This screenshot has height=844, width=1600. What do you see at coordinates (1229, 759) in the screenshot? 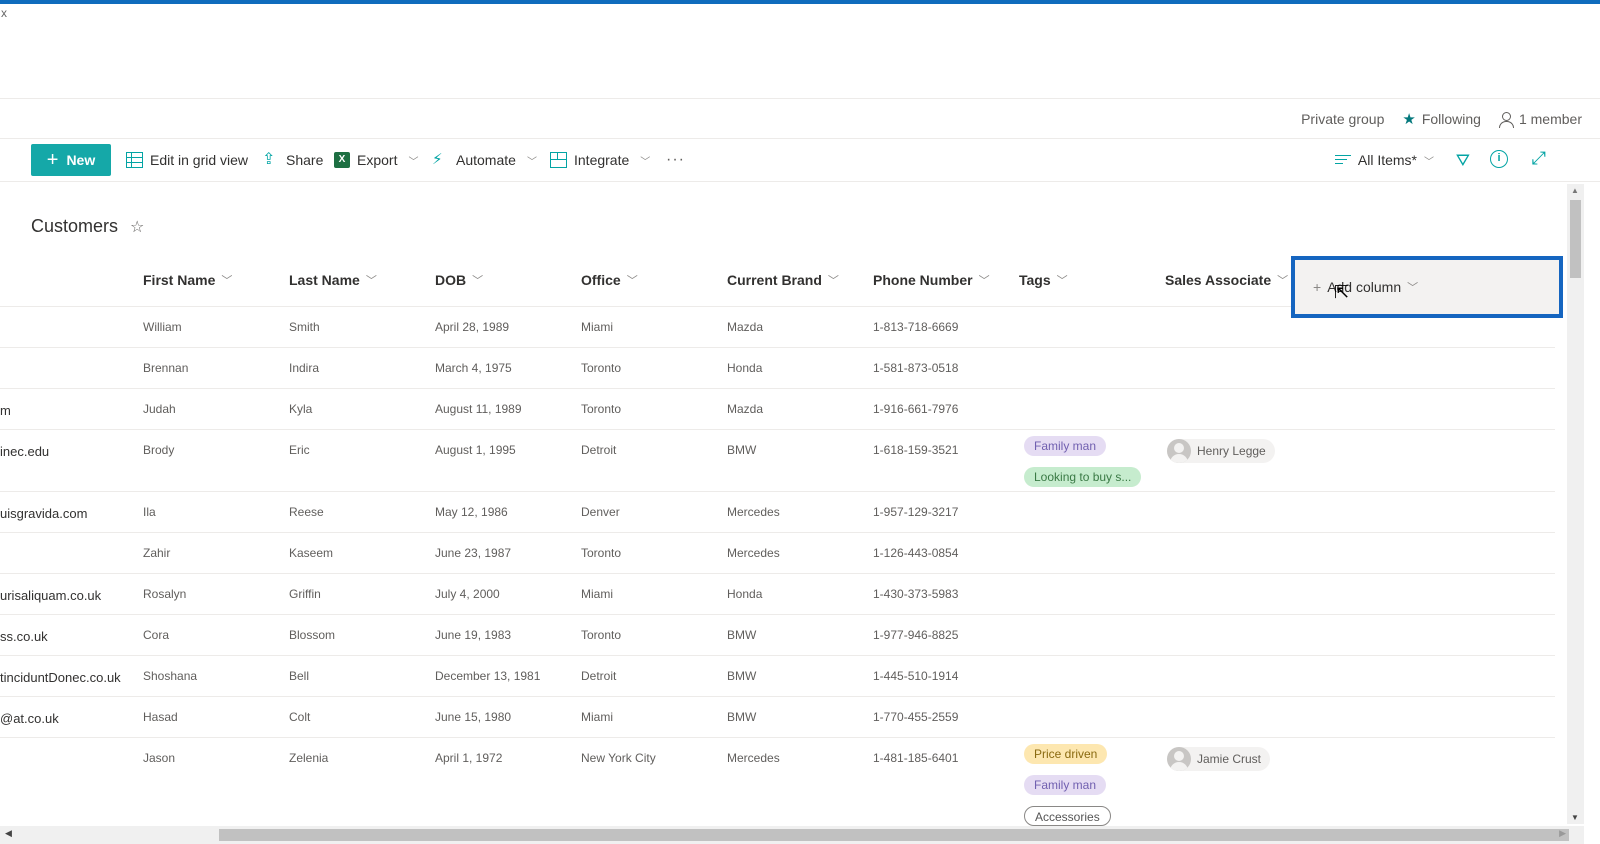
I see `person-name: Jamie Crust` at bounding box center [1229, 759].